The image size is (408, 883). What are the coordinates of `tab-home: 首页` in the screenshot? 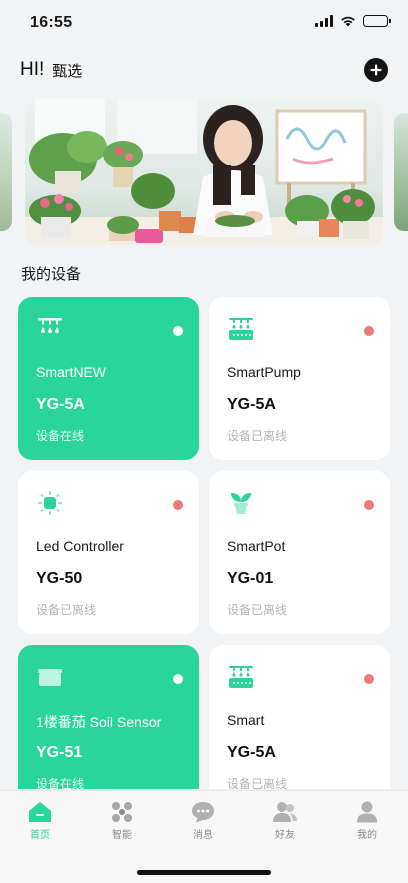 It's located at (40, 821).